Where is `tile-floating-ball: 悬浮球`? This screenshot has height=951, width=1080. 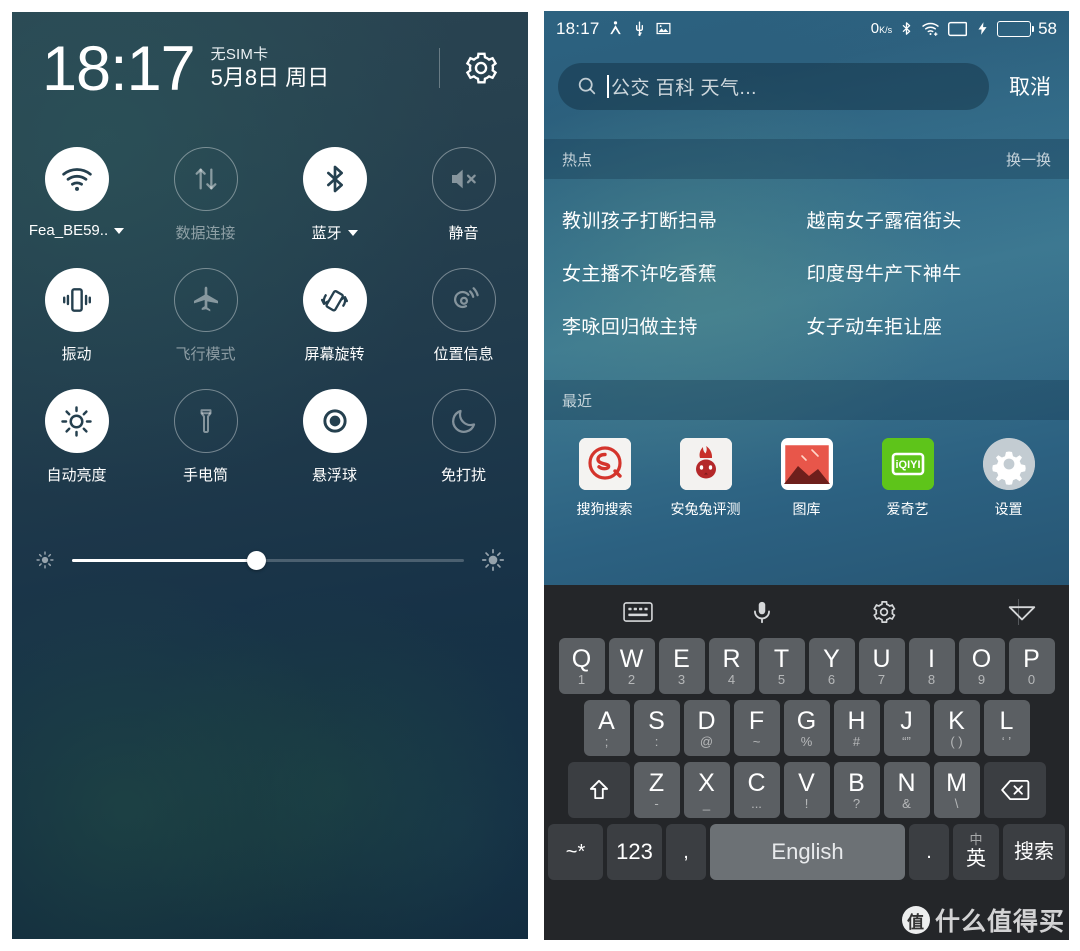 tile-floating-ball: 悬浮球 is located at coordinates (334, 437).